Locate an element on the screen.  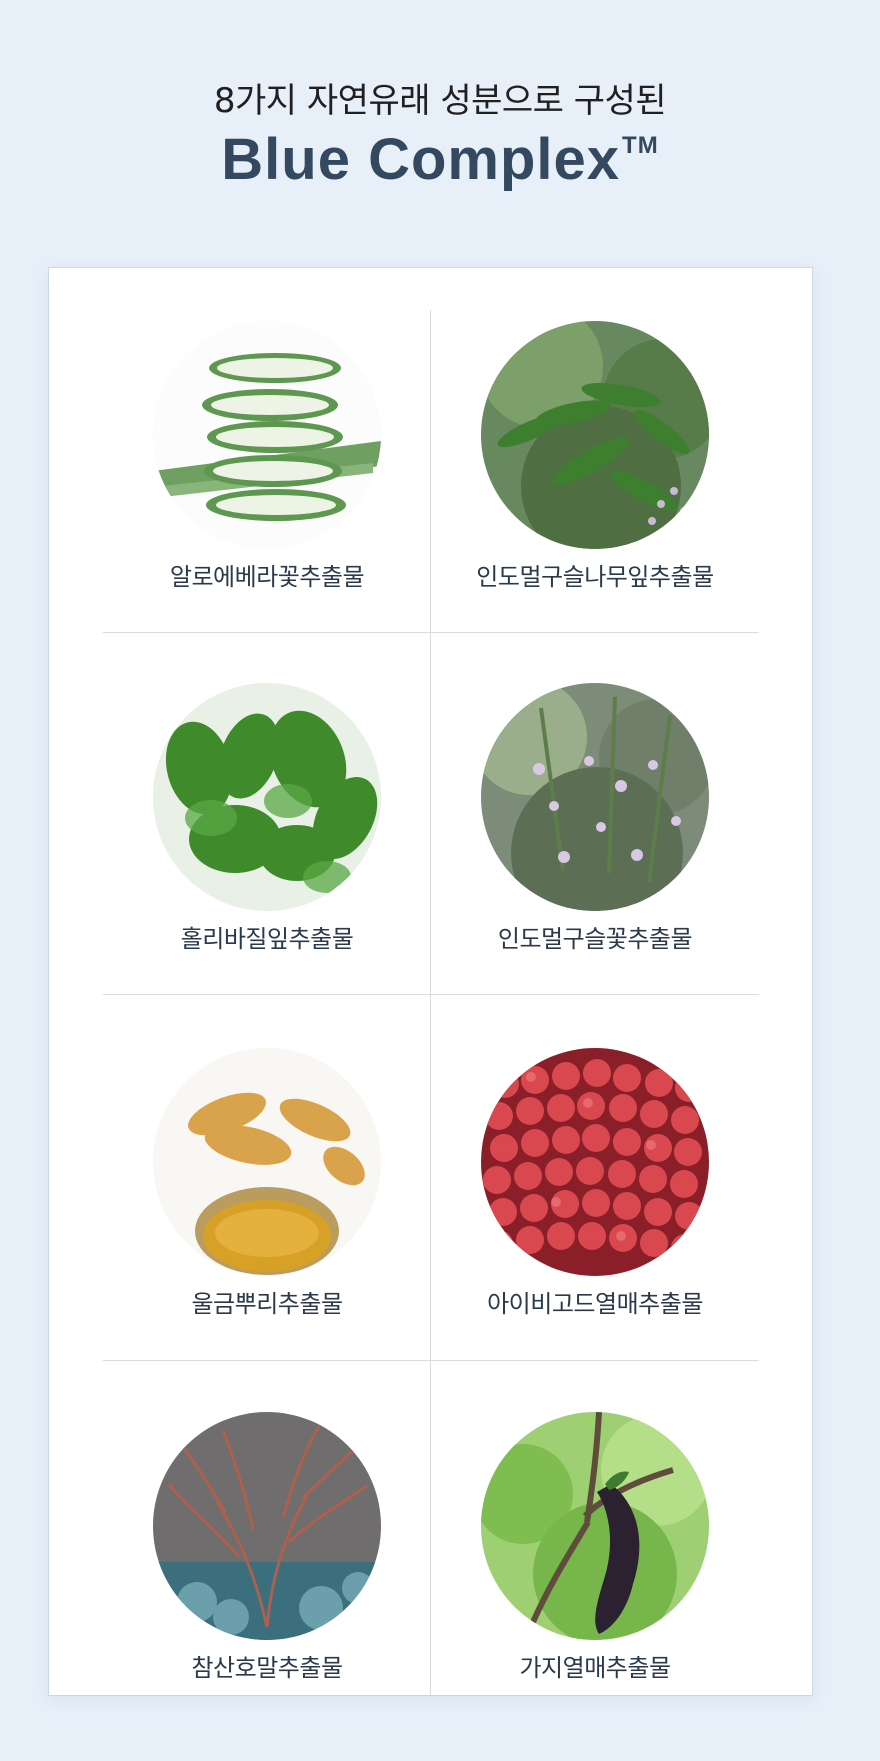
eggplant-fruit-image is located at coordinates (595, 1526).